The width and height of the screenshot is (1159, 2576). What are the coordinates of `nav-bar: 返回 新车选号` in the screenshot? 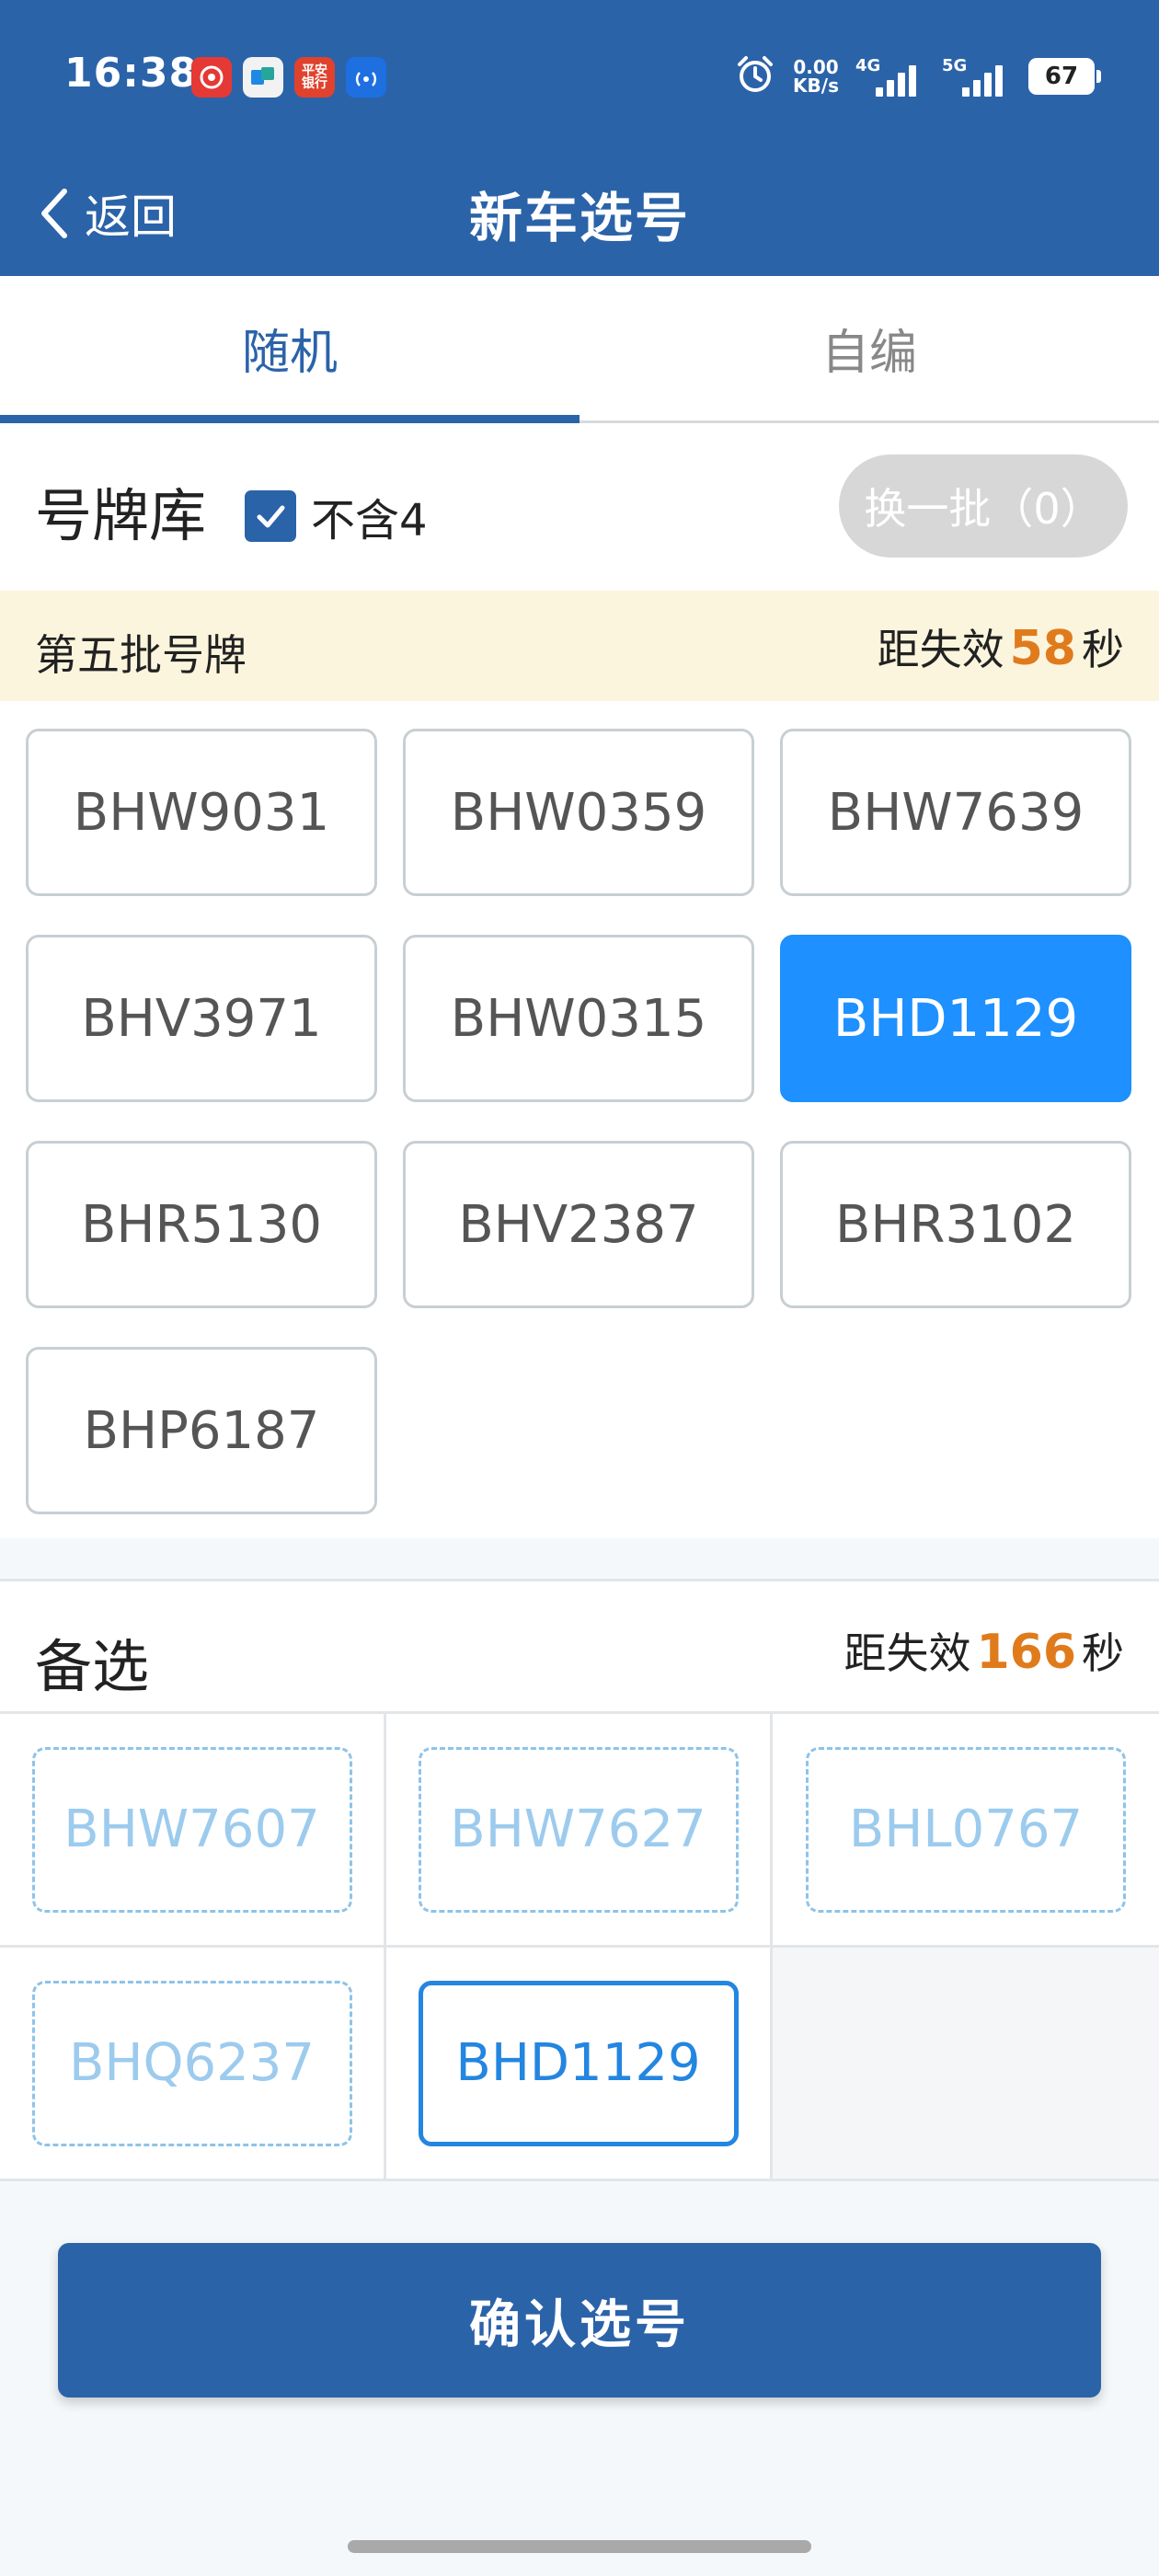 It's located at (579, 216).